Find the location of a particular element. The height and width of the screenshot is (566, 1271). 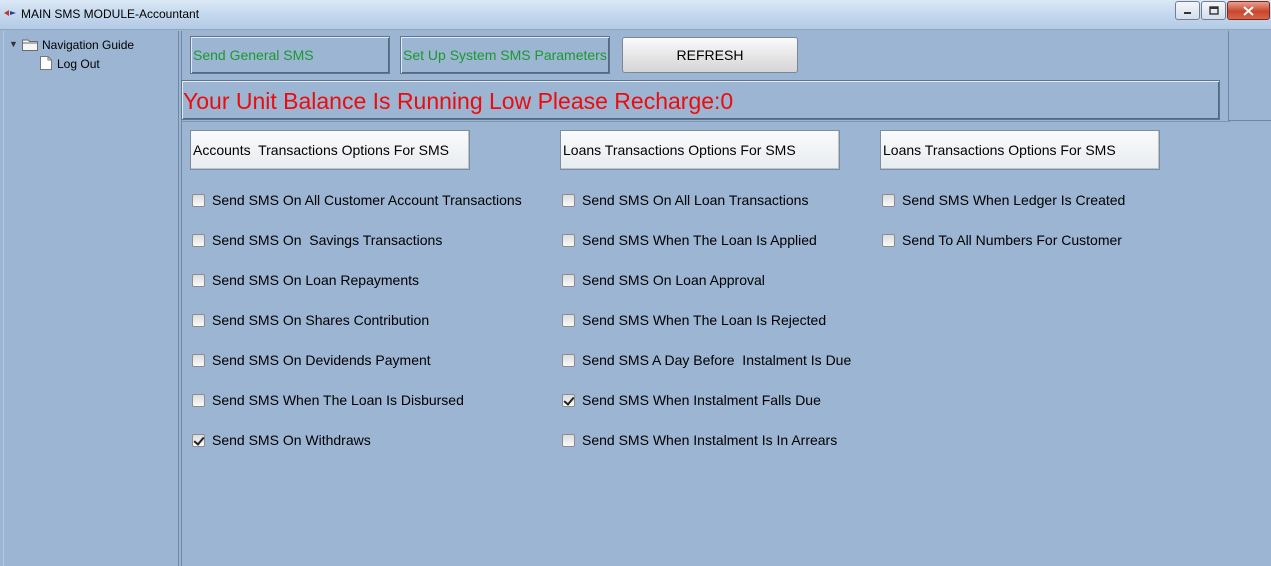

option-day-before-instalment-due: Send SMS A Day Before Instalment Is Due is located at coordinates (706, 360).